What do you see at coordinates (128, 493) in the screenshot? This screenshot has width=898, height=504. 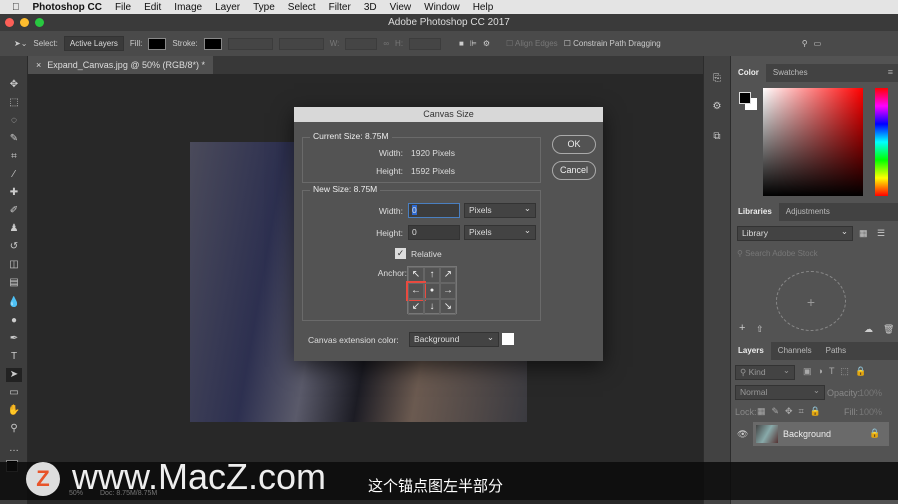 I see `status-doc-size: Doc: 8.75M/8.75M` at bounding box center [128, 493].